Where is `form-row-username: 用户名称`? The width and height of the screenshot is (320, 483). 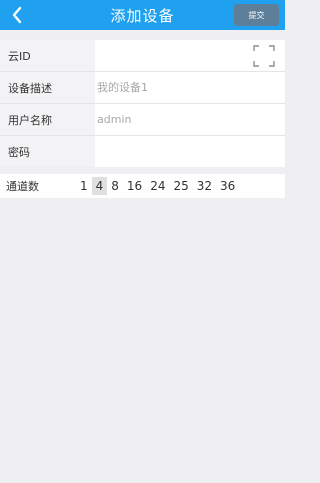 form-row-username: 用户名称 is located at coordinates (142, 120).